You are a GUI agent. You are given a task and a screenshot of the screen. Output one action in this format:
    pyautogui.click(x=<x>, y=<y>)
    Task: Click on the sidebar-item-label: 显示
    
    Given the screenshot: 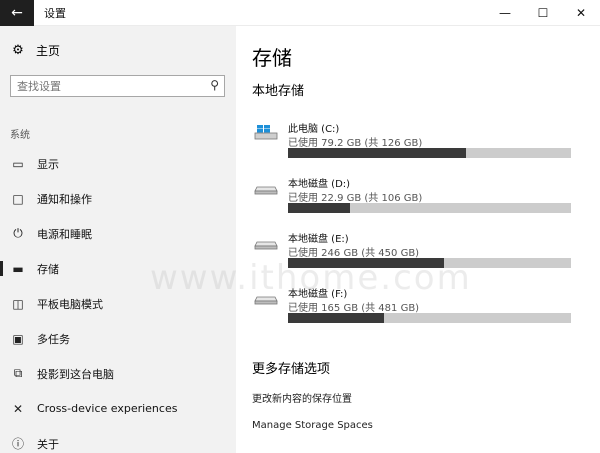 What is the action you would take?
    pyautogui.click(x=48, y=164)
    